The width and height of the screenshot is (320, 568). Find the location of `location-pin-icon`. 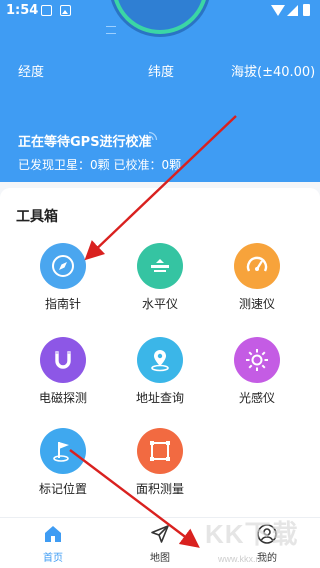

location-pin-icon is located at coordinates (160, 360).